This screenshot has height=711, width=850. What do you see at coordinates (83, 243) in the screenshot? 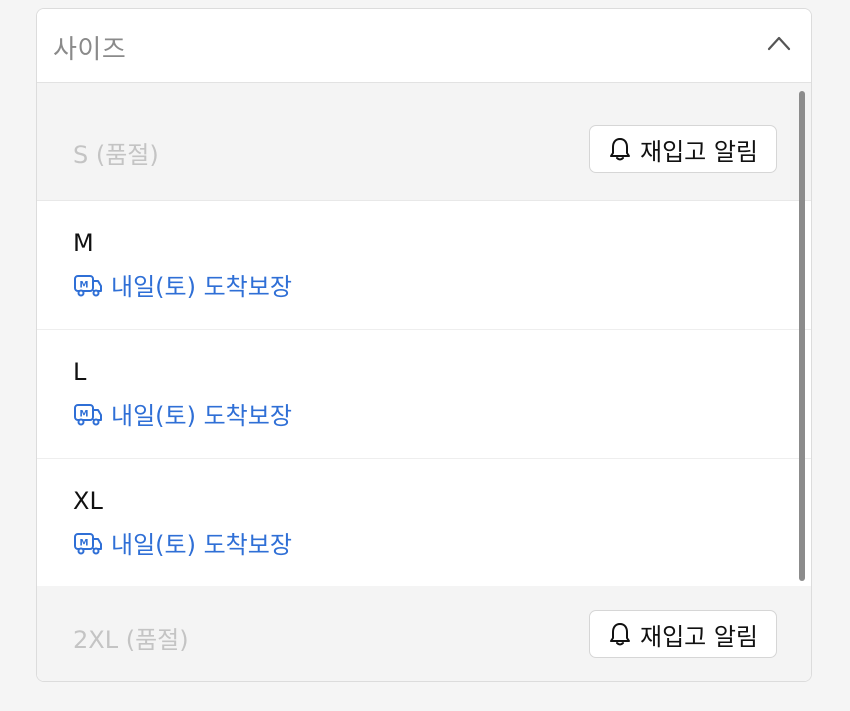
I see `size-option-label: M` at bounding box center [83, 243].